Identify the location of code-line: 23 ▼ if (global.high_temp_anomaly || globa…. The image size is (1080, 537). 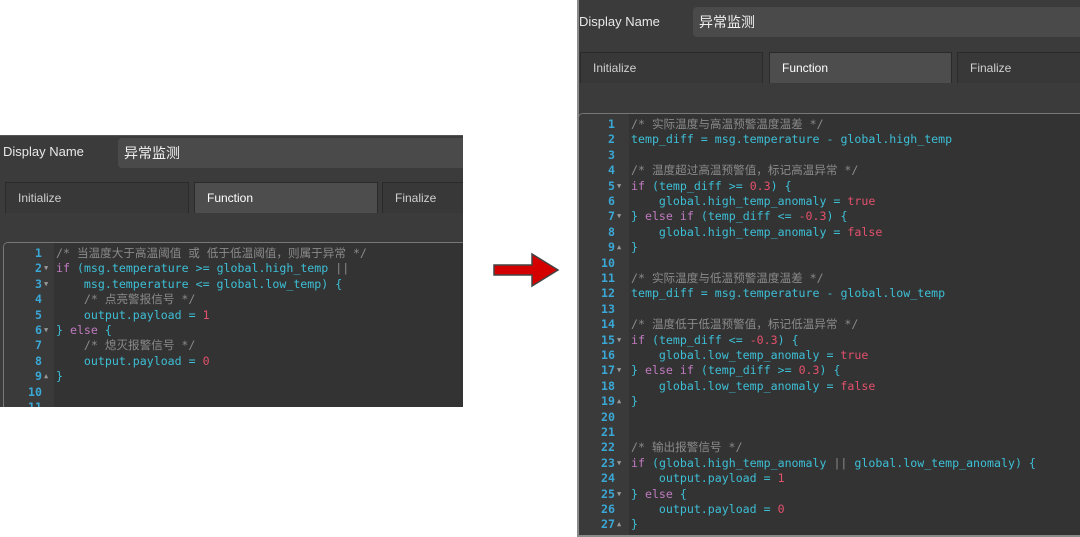
(829, 463).